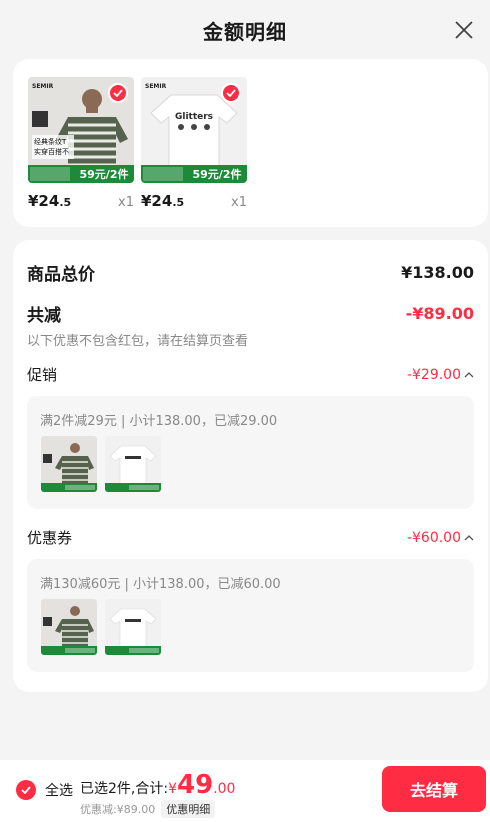 The height and width of the screenshot is (822, 490). Describe the element at coordinates (433, 537) in the screenshot. I see `coupon-value: -¥60.00` at that location.